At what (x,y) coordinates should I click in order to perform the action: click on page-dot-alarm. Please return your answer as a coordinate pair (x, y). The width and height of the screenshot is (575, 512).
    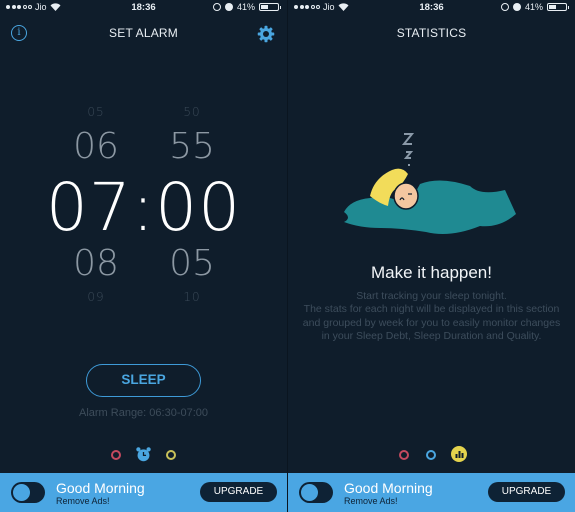
    Looking at the image, I should click on (431, 455).